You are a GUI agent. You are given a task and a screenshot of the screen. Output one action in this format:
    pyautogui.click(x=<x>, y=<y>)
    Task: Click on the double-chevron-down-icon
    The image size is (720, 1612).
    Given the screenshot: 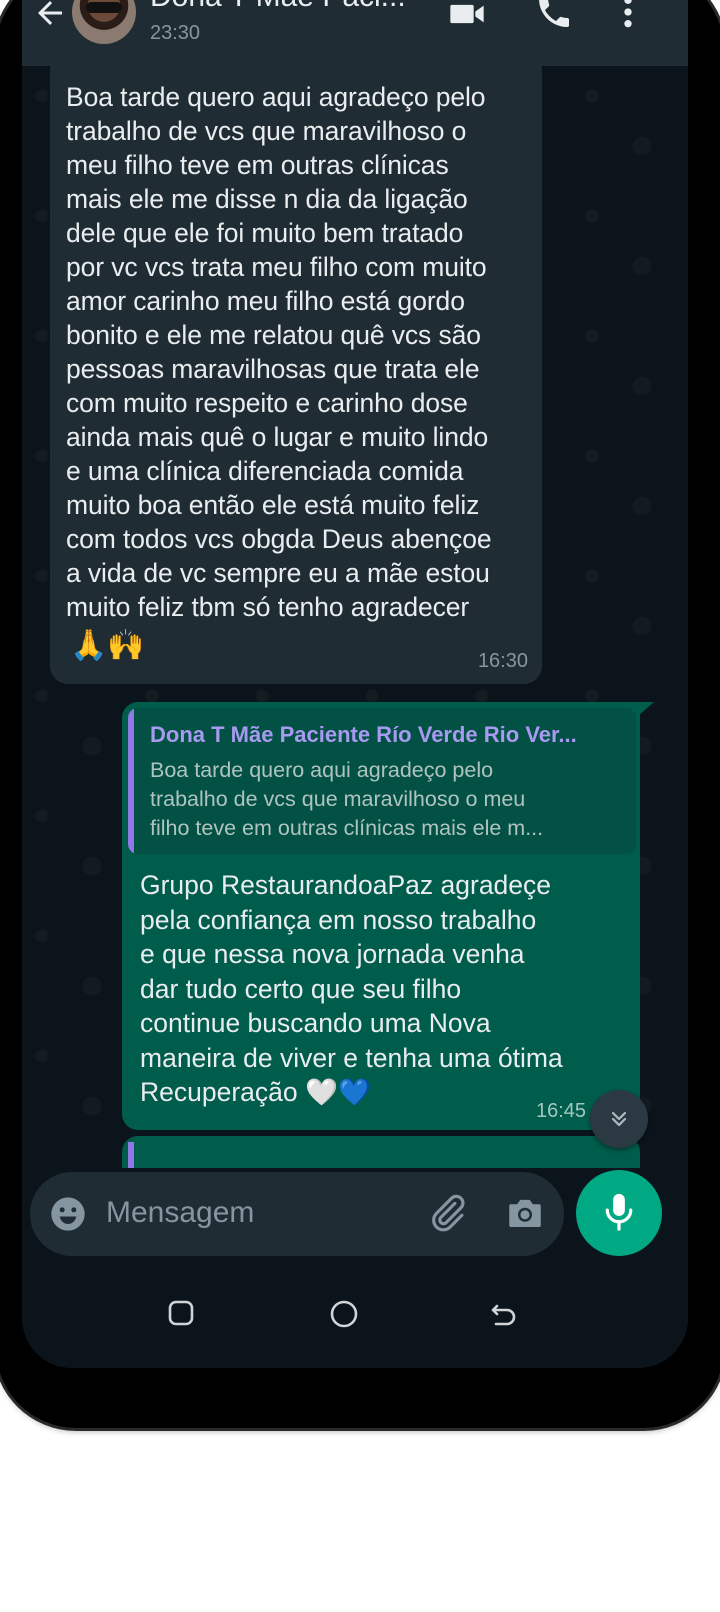 What is the action you would take?
    pyautogui.click(x=619, y=1119)
    